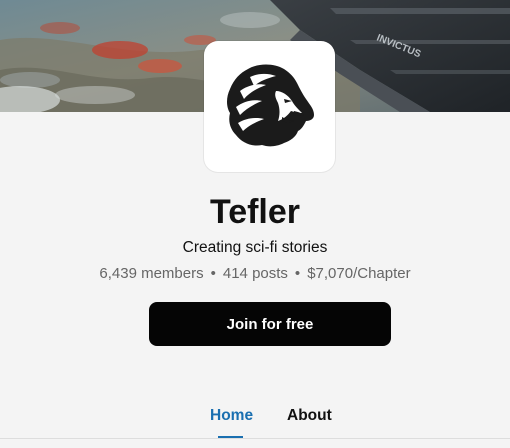  What do you see at coordinates (231, 416) in the screenshot?
I see `tab-home: Home` at bounding box center [231, 416].